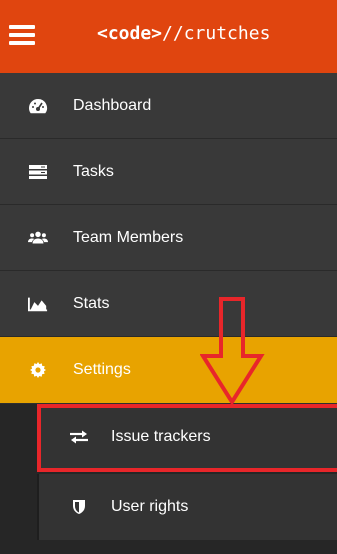 This screenshot has width=337, height=554. What do you see at coordinates (22, 35) in the screenshot?
I see `hamburger-menu-icon` at bounding box center [22, 35].